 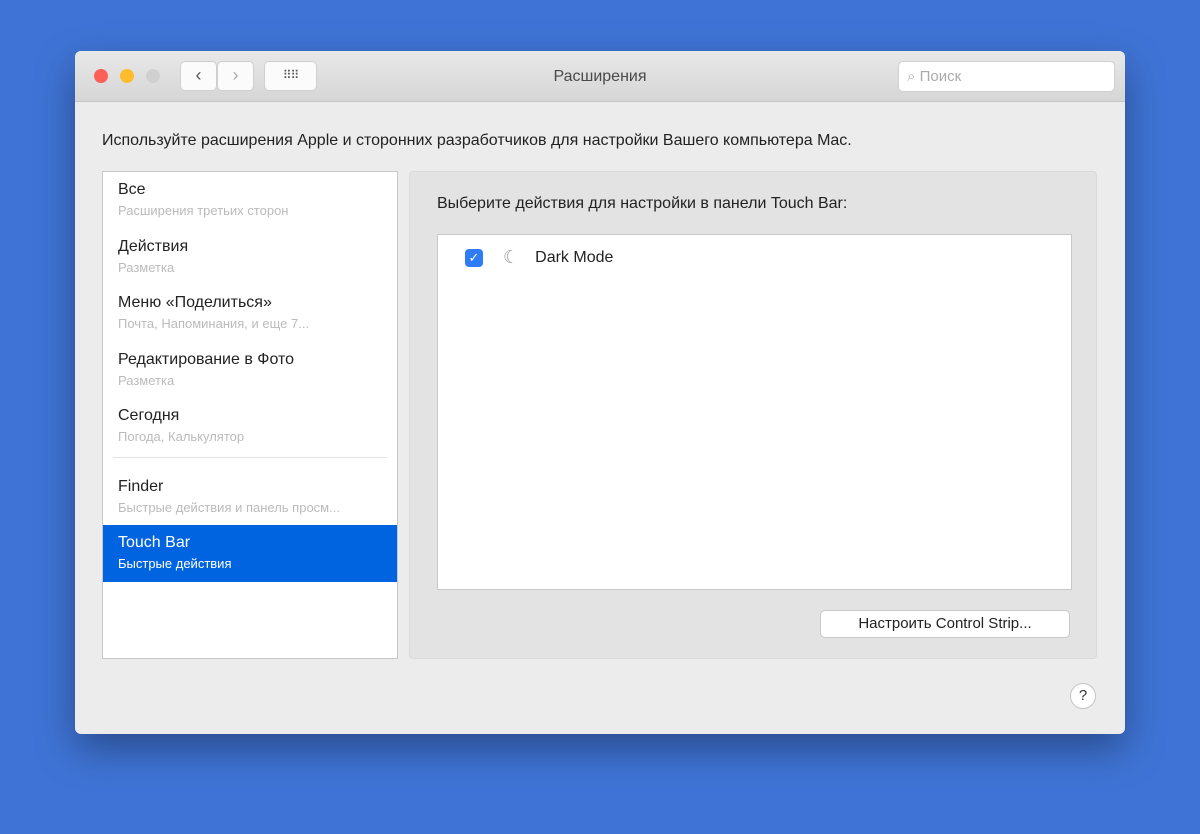 What do you see at coordinates (132, 189) in the screenshot?
I see `item-name: Все` at bounding box center [132, 189].